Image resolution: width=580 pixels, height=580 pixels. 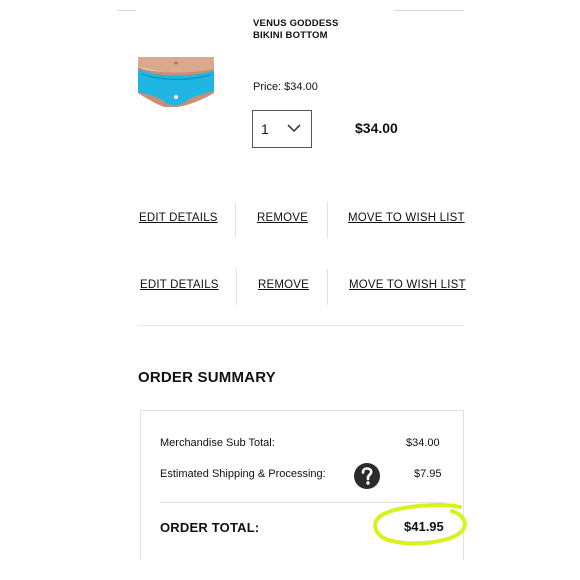 What do you see at coordinates (298, 30) in the screenshot?
I see `product-name: VENUS GODDESS BIKINI BOTTOM` at bounding box center [298, 30].